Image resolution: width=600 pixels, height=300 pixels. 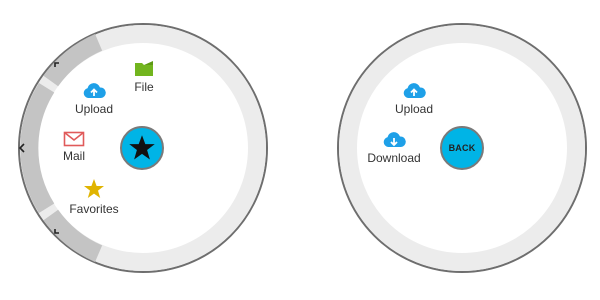 What do you see at coordinates (144, 68) in the screenshot?
I see `folder-icon` at bounding box center [144, 68].